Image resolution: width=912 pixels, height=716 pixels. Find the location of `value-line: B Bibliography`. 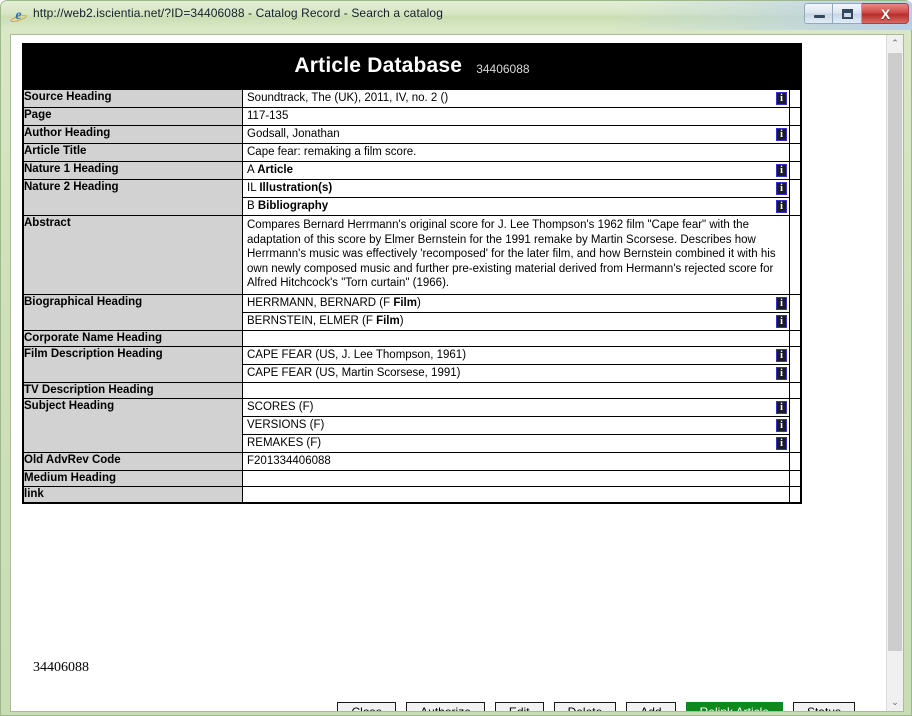

value-line: B Bibliography is located at coordinates (516, 206).